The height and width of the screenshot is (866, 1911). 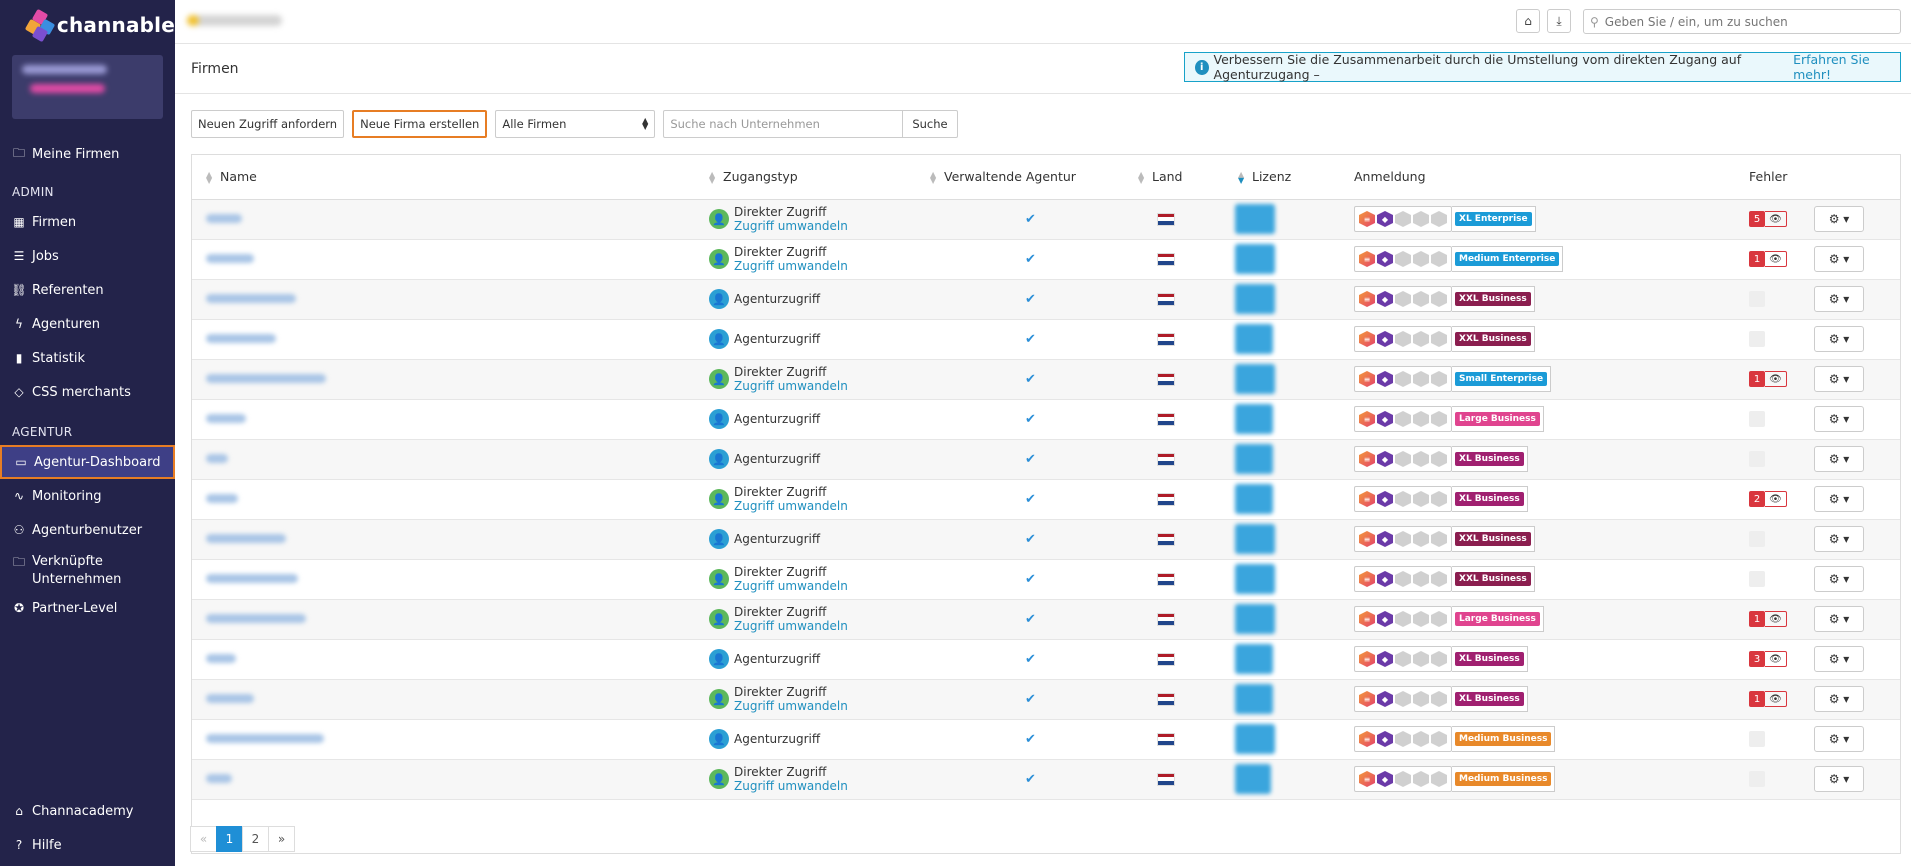 I want to click on company-search-button: Suche, so click(x=930, y=124).